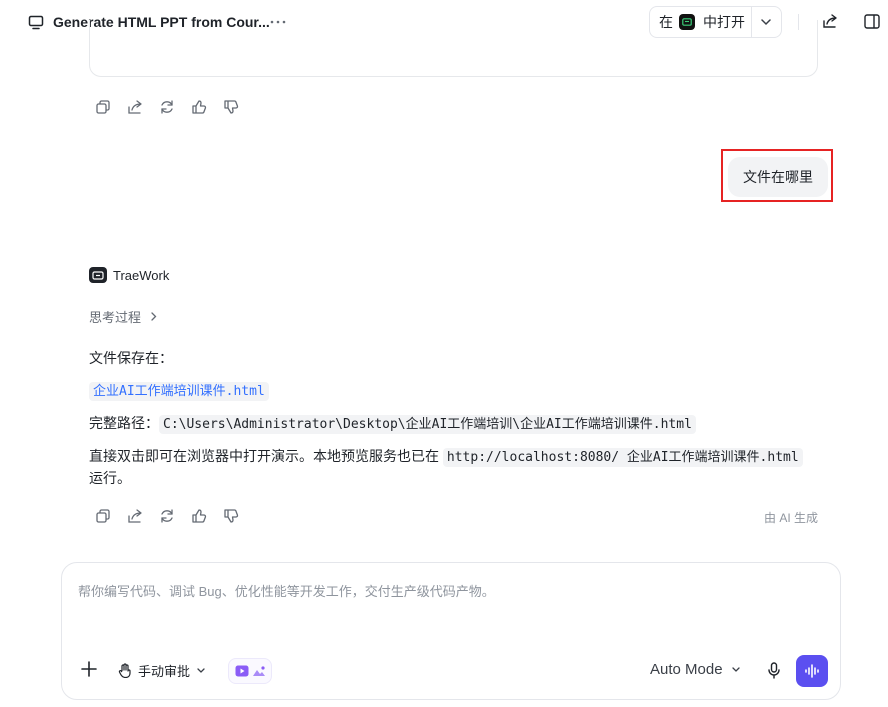 The height and width of the screenshot is (707, 888). What do you see at coordinates (115, 317) in the screenshot?
I see `thinking-label: 思考过程` at bounding box center [115, 317].